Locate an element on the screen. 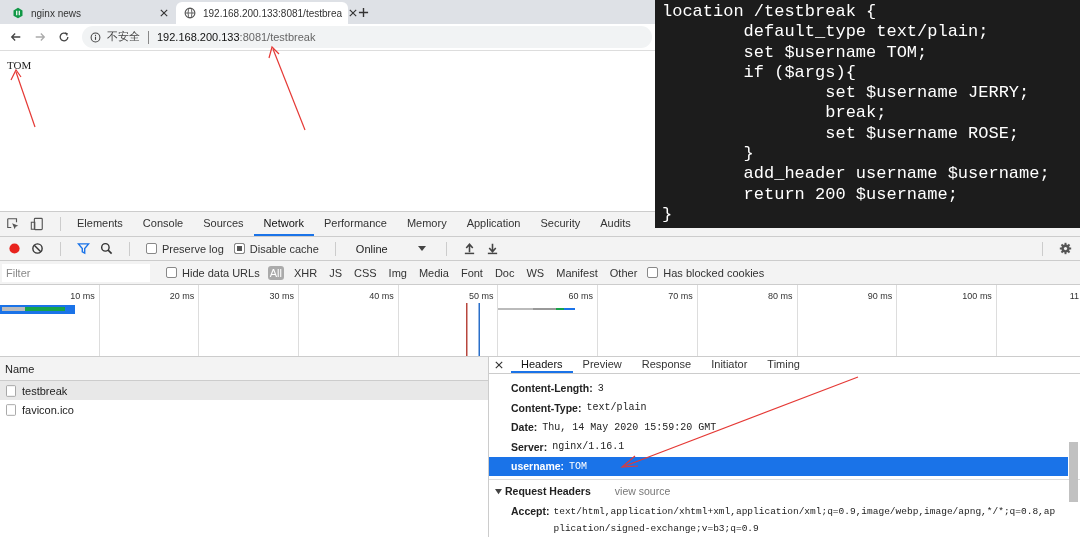 The image size is (1080, 537). devtools-tab: Audits is located at coordinates (615, 224).